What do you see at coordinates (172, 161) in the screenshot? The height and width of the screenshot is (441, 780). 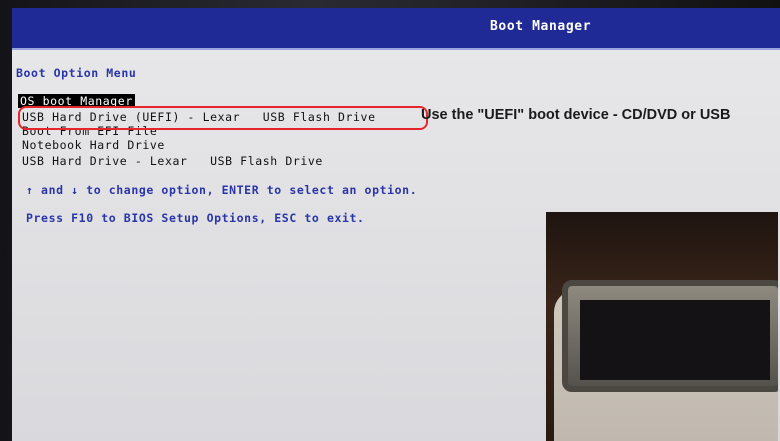 I see `boot-item-usb-legacy: USB Hard Drive - Lexar USB Flash Drive` at bounding box center [172, 161].